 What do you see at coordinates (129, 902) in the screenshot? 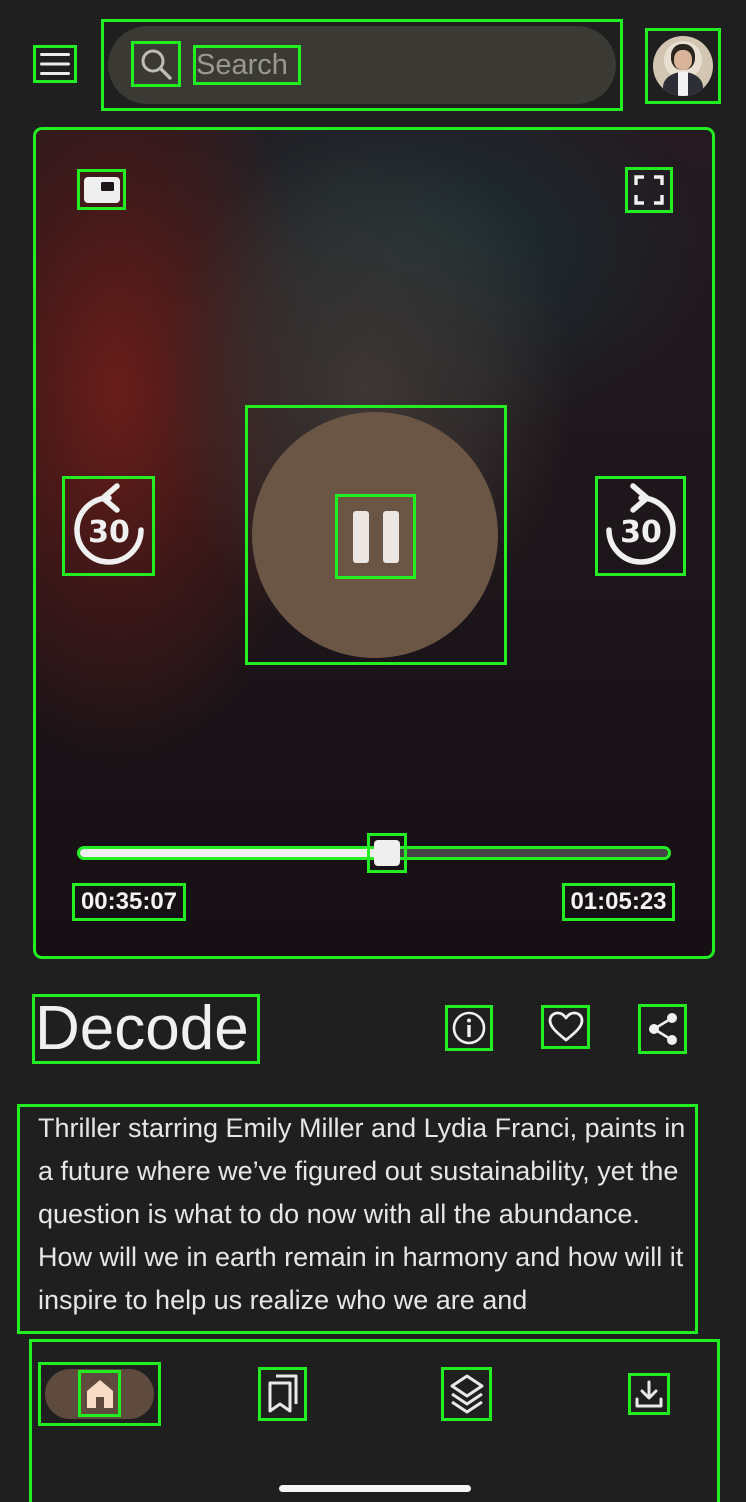
I see `current-time: 00:35:07` at bounding box center [129, 902].